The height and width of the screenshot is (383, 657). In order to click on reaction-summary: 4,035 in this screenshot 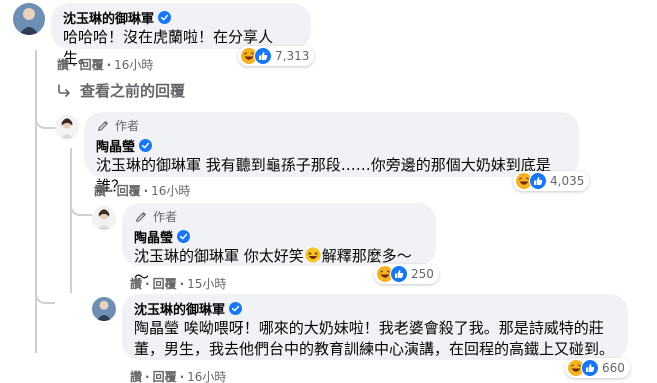, I will do `click(551, 181)`.